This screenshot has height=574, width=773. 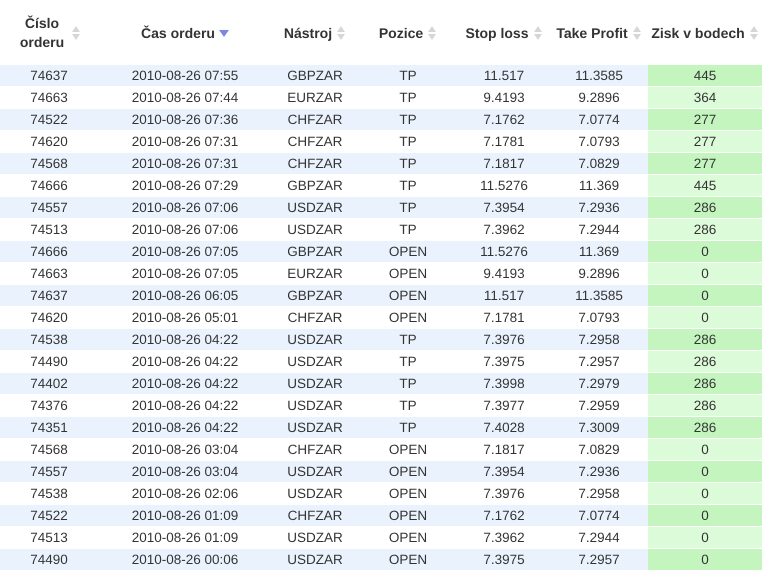 What do you see at coordinates (504, 339) in the screenshot?
I see `table-cell: 7.3976` at bounding box center [504, 339].